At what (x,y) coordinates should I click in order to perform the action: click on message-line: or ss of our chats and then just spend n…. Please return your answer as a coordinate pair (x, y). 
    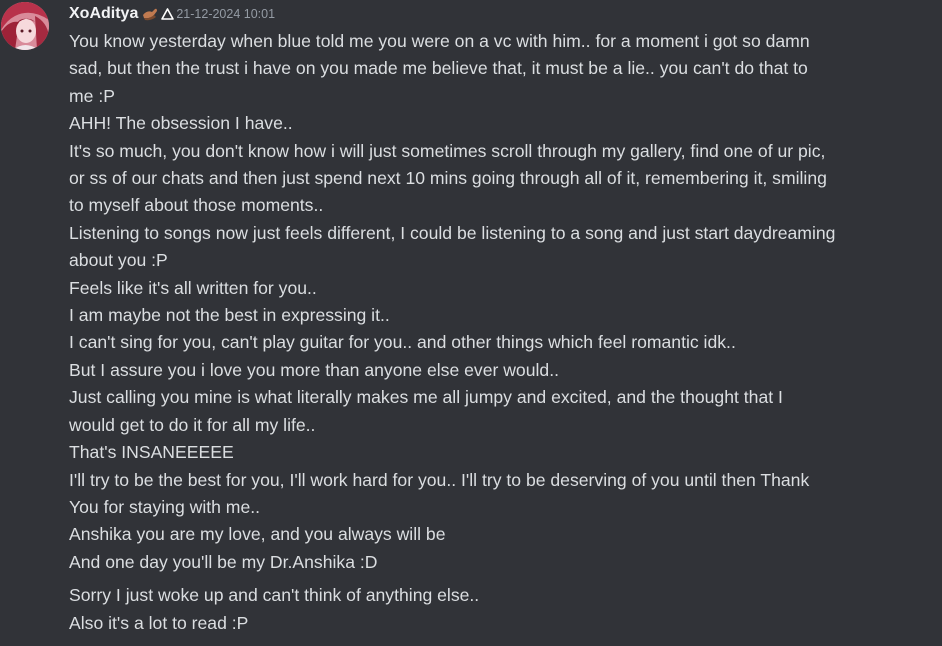
    Looking at the image, I should click on (448, 178).